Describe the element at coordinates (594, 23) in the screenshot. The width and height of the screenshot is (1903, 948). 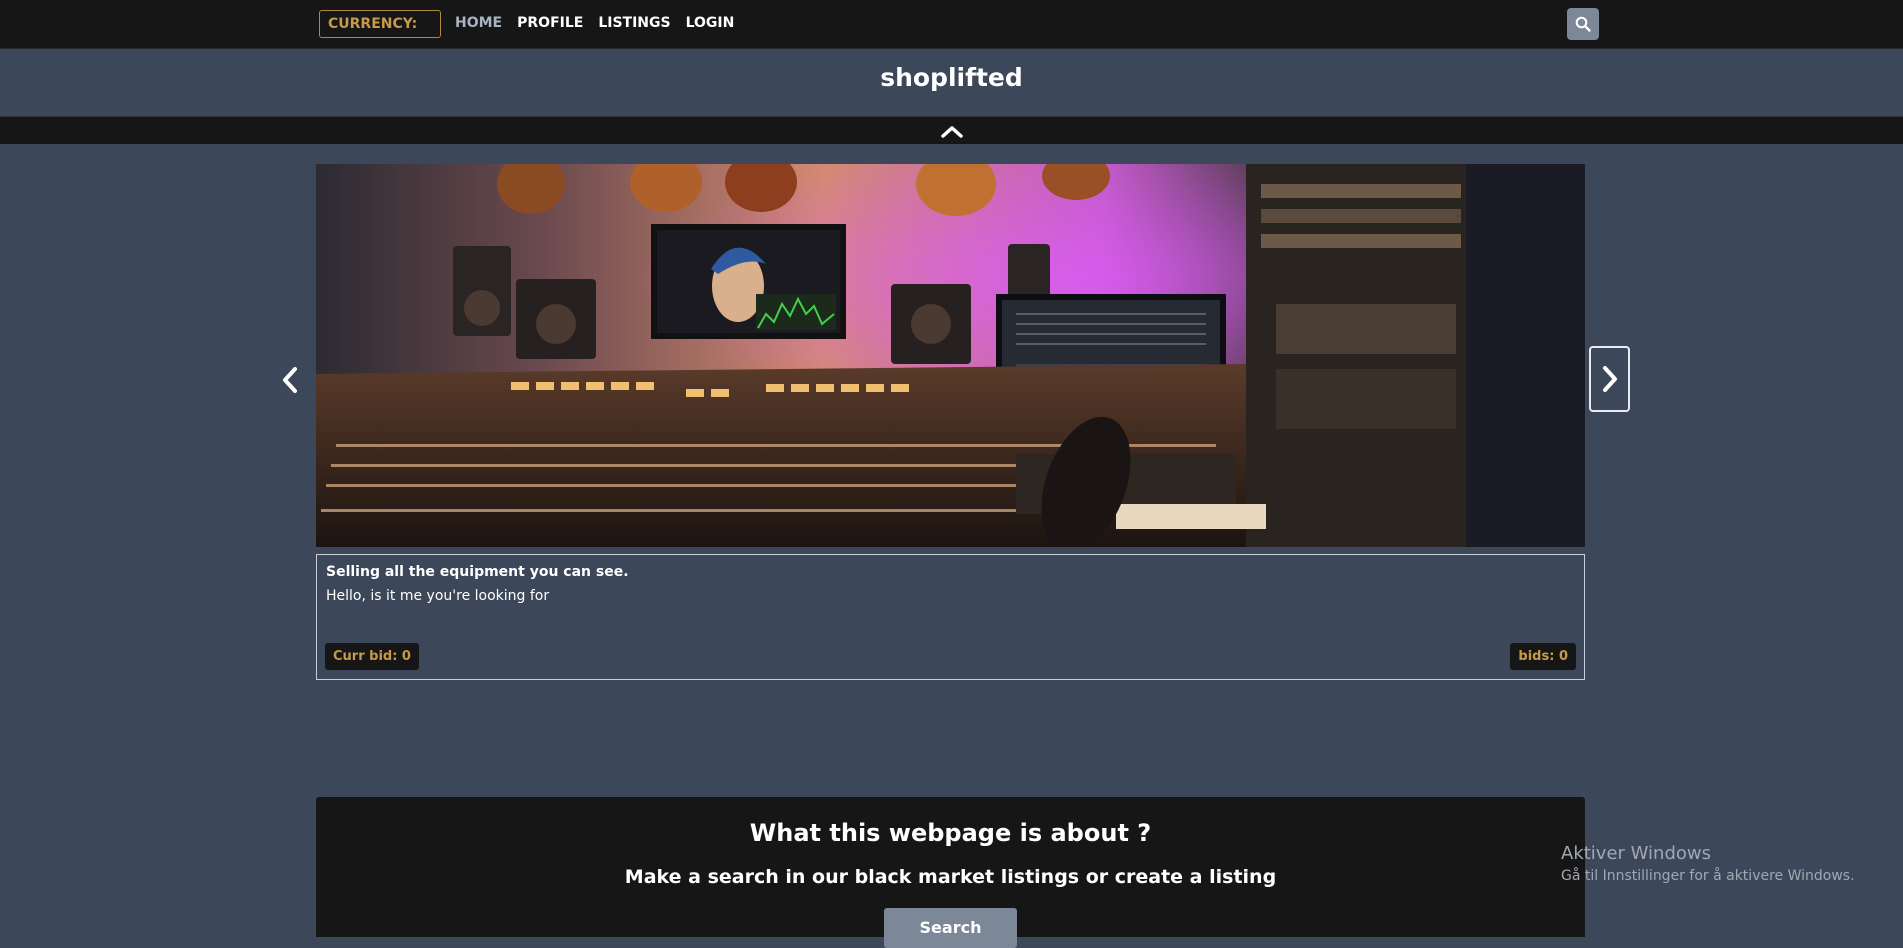
I see `nav-links: HOME PROFILE LISTINGS LOGIN` at that location.